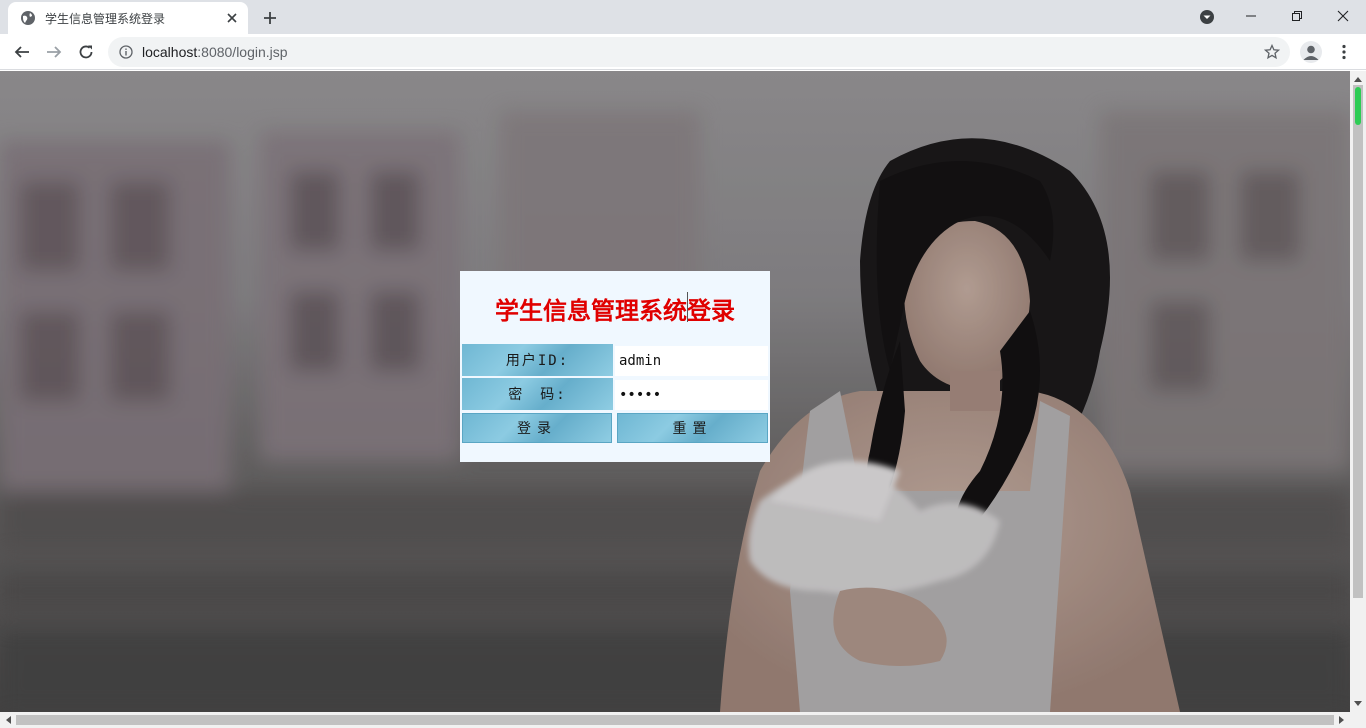 This screenshot has height=728, width=1366. Describe the element at coordinates (1311, 52) in the screenshot. I see `profile-icon` at that location.